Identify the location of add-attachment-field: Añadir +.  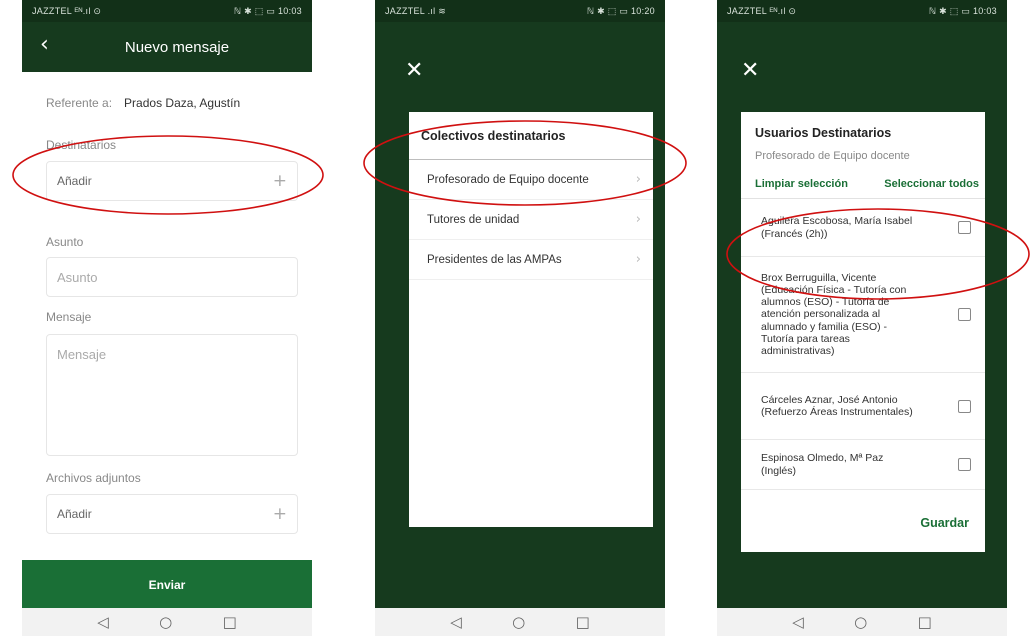
(172, 514).